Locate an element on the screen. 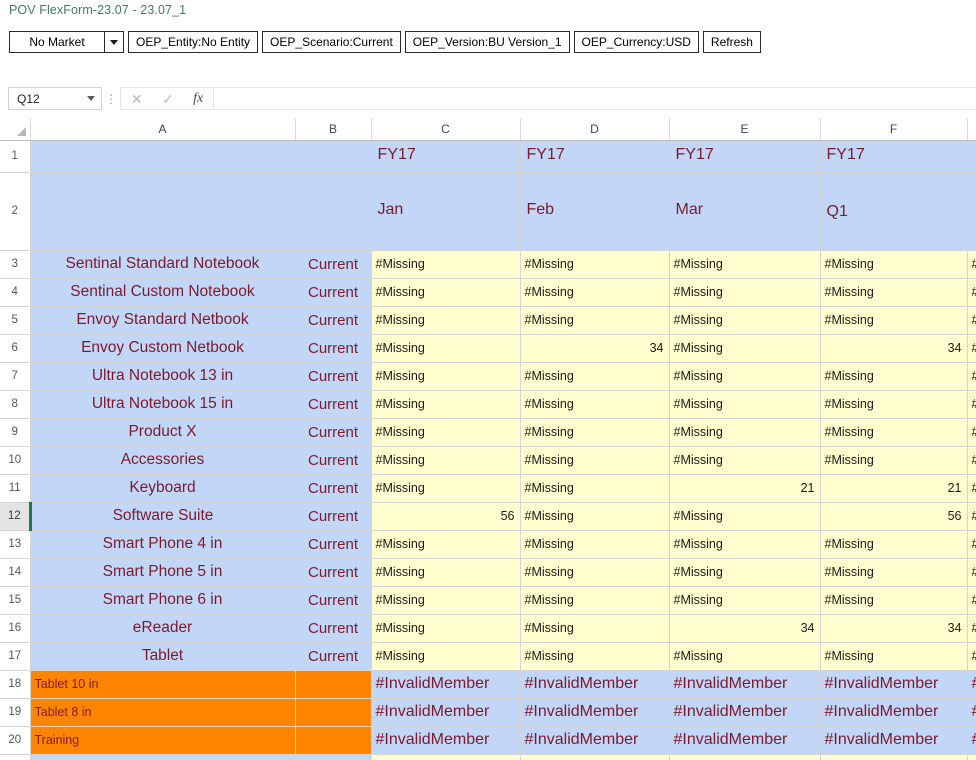  cell-G5: # is located at coordinates (971, 320).